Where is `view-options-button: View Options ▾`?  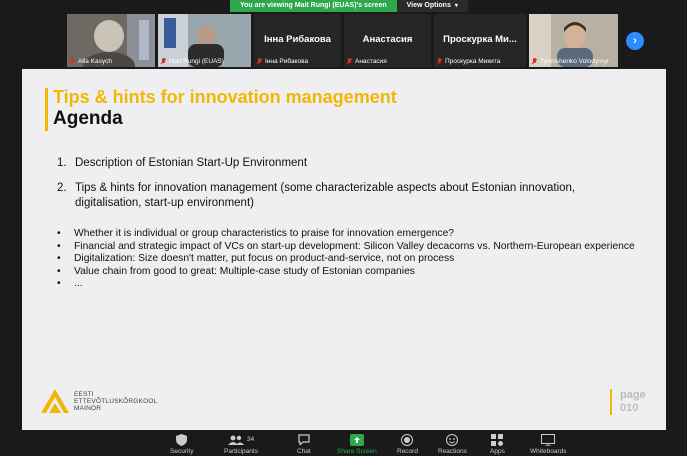
view-options-button: View Options ▾ is located at coordinates (432, 6).